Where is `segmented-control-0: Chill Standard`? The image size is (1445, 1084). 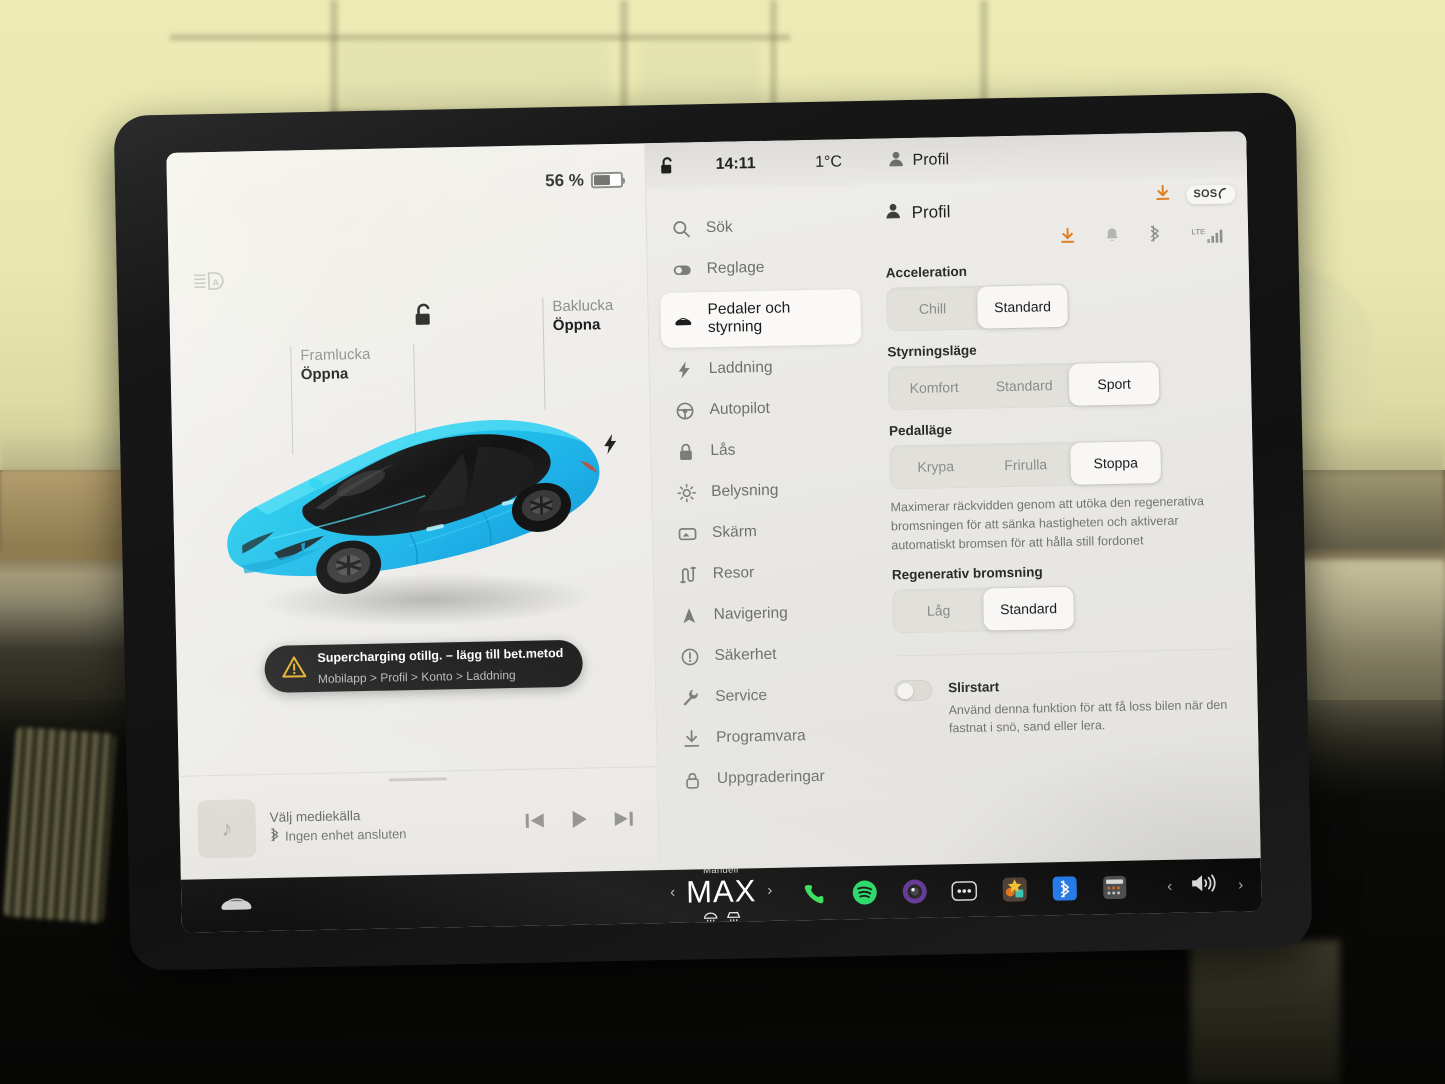 segmented-control-0: Chill Standard is located at coordinates (977, 307).